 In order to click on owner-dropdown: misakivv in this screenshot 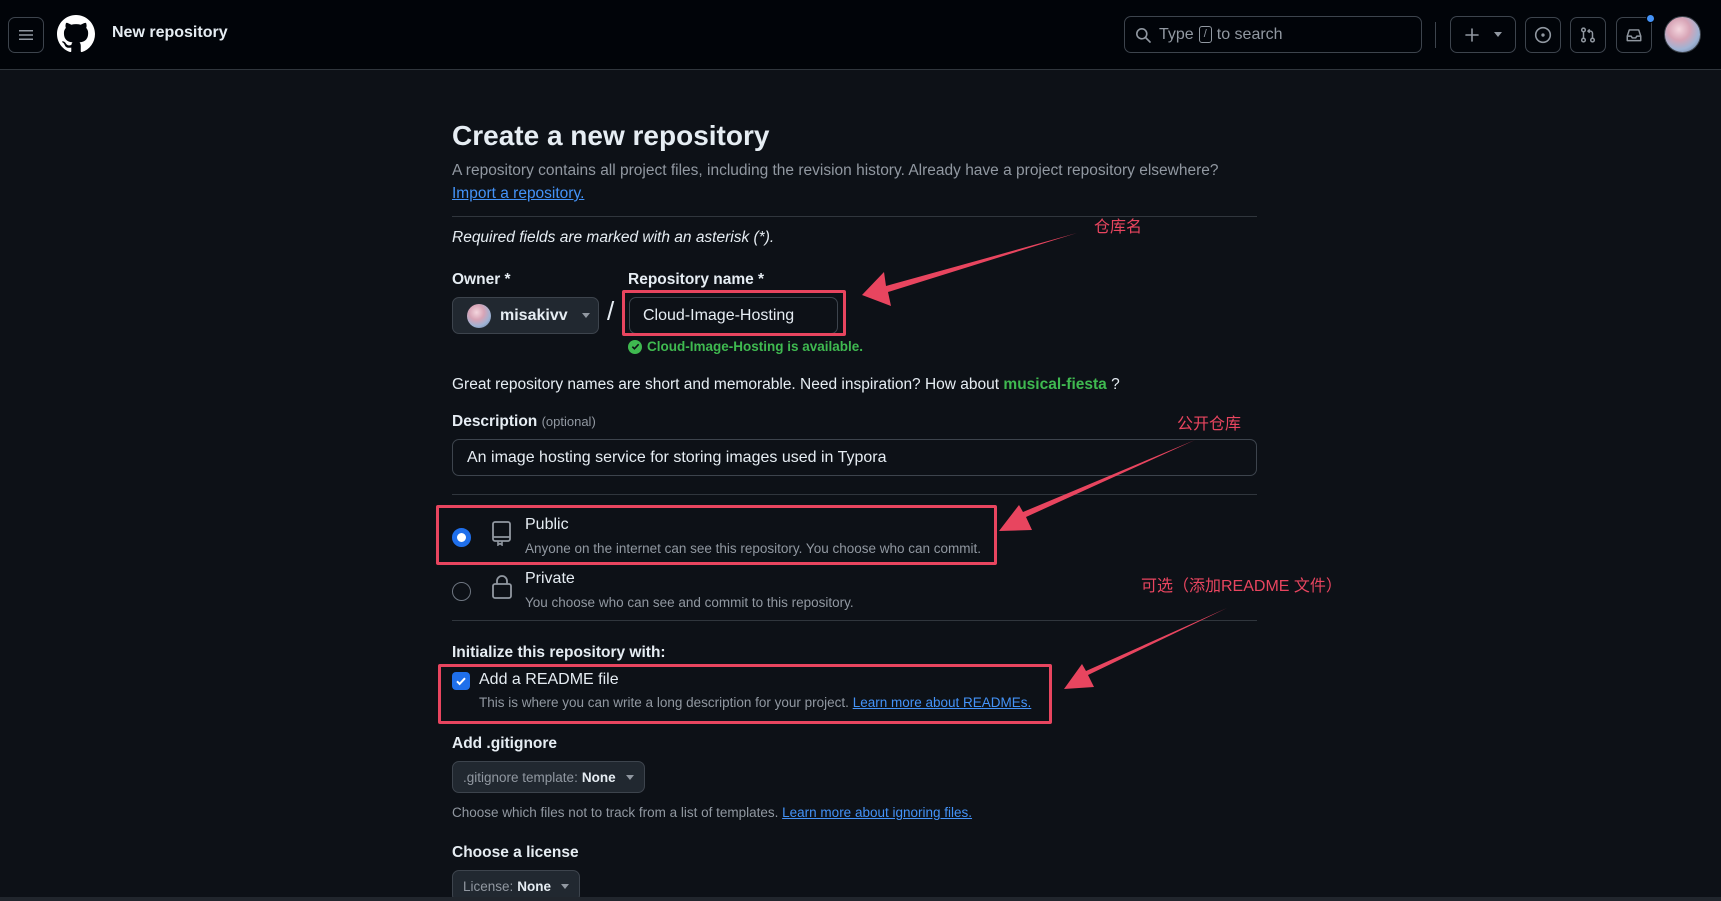, I will do `click(525, 315)`.